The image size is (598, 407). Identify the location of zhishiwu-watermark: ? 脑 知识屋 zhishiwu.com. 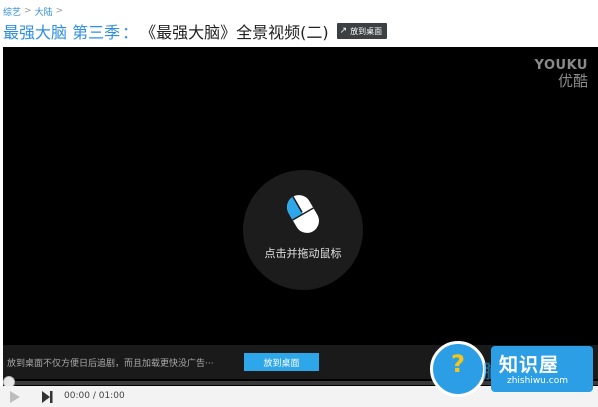
(510, 369).